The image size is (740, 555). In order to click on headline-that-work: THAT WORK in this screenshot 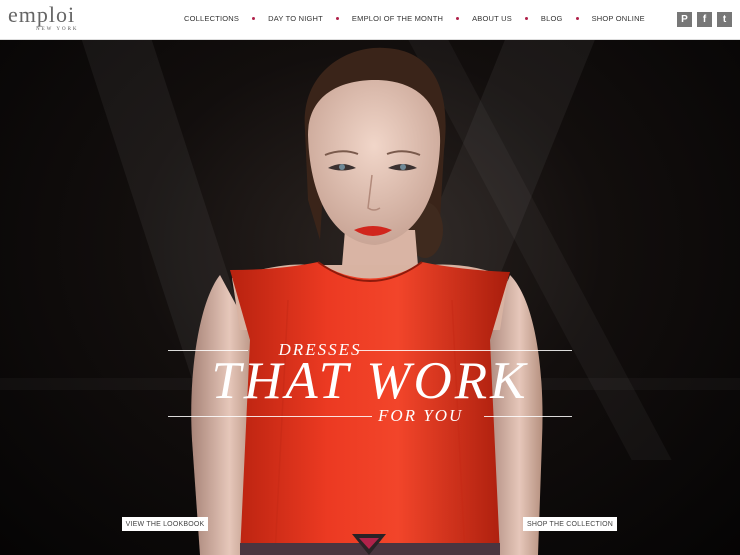, I will do `click(370, 381)`.